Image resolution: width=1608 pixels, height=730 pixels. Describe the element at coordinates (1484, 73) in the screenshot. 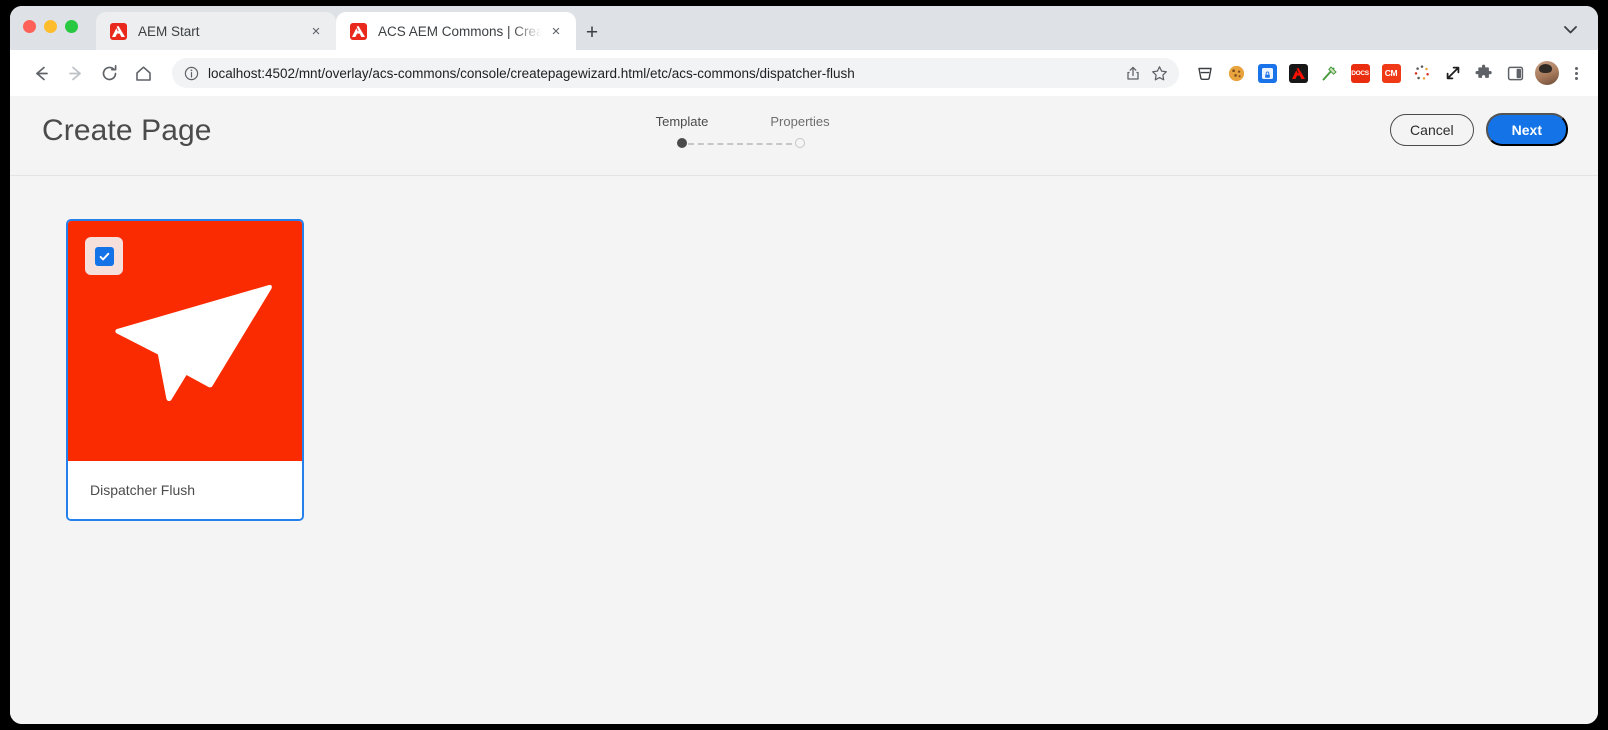

I see `puzzle-piece-icon` at that location.